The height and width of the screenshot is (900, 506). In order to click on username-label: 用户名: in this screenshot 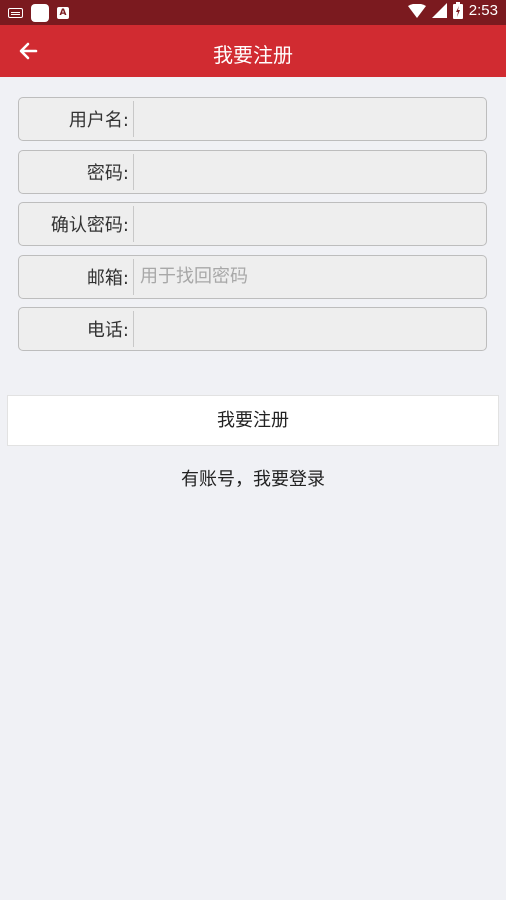, I will do `click(98, 120)`.